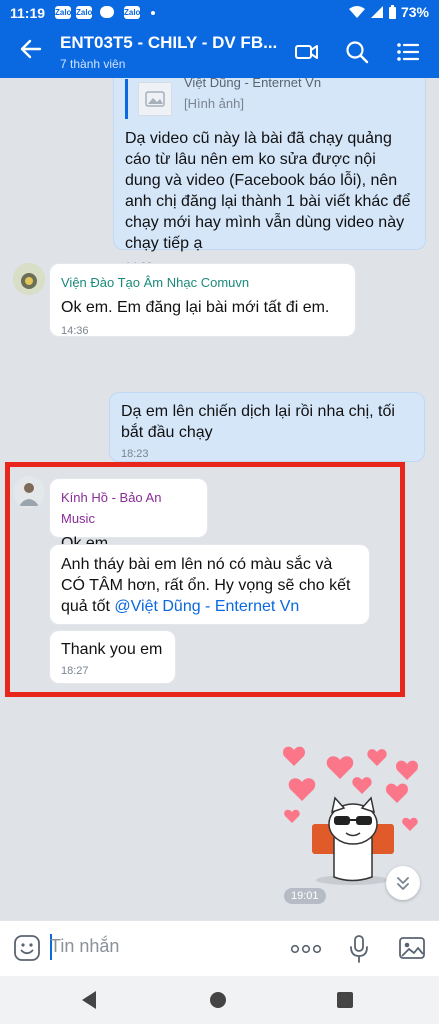 The width and height of the screenshot is (439, 1024). Describe the element at coordinates (388, 12) in the screenshot. I see `status-right: 73%` at that location.